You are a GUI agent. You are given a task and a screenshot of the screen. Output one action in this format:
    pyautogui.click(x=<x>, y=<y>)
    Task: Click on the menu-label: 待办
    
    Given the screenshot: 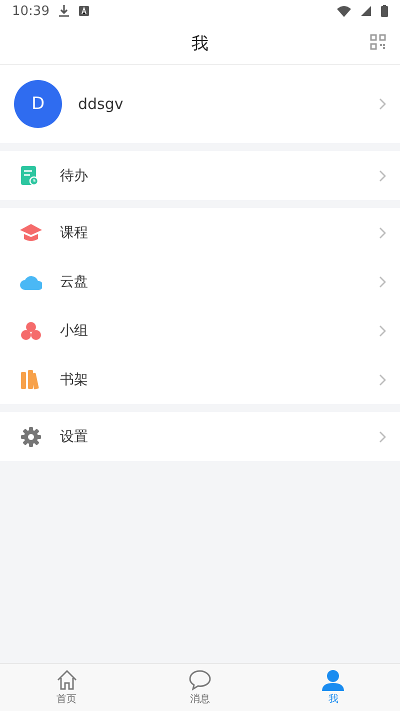 What is the action you would take?
    pyautogui.click(x=74, y=175)
    